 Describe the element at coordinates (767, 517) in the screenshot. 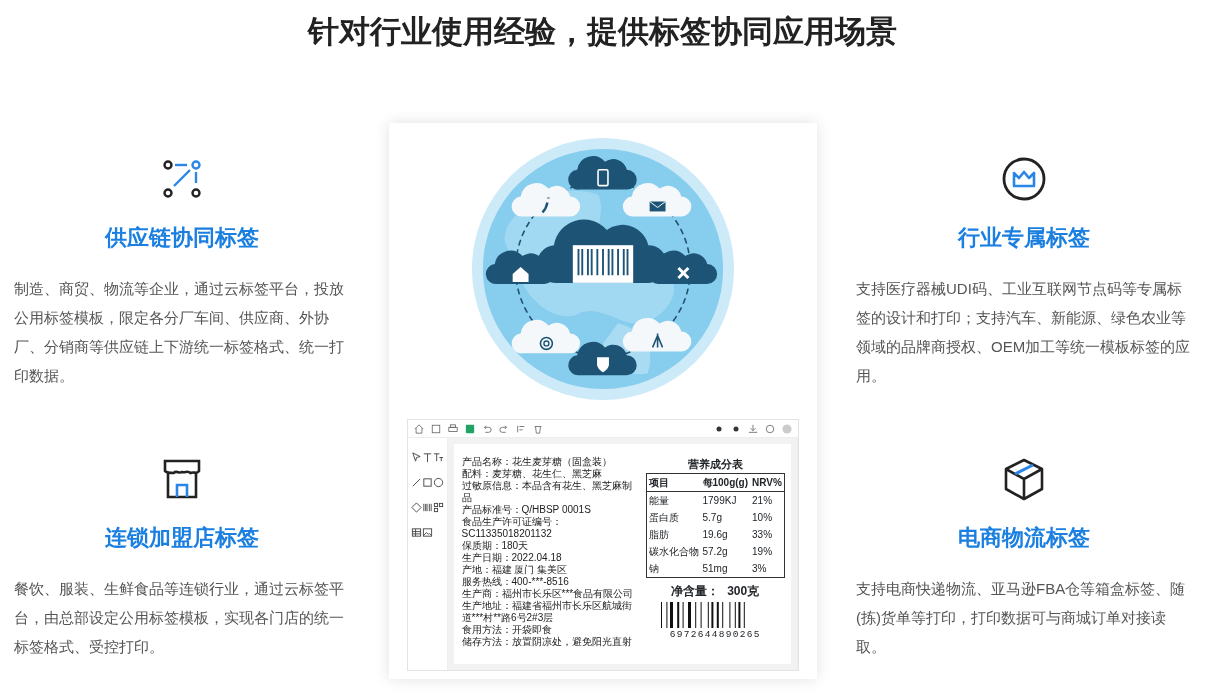

I see `table-cell: 10%` at that location.